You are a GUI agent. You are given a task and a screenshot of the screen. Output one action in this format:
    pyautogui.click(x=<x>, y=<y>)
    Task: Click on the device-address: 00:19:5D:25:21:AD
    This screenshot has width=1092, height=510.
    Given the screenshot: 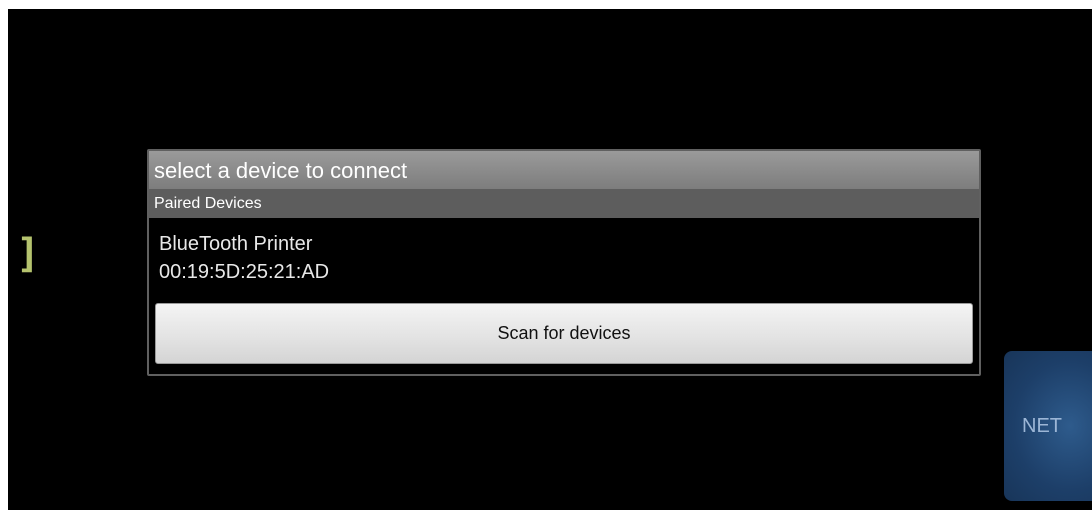 What is the action you would take?
    pyautogui.click(x=244, y=272)
    